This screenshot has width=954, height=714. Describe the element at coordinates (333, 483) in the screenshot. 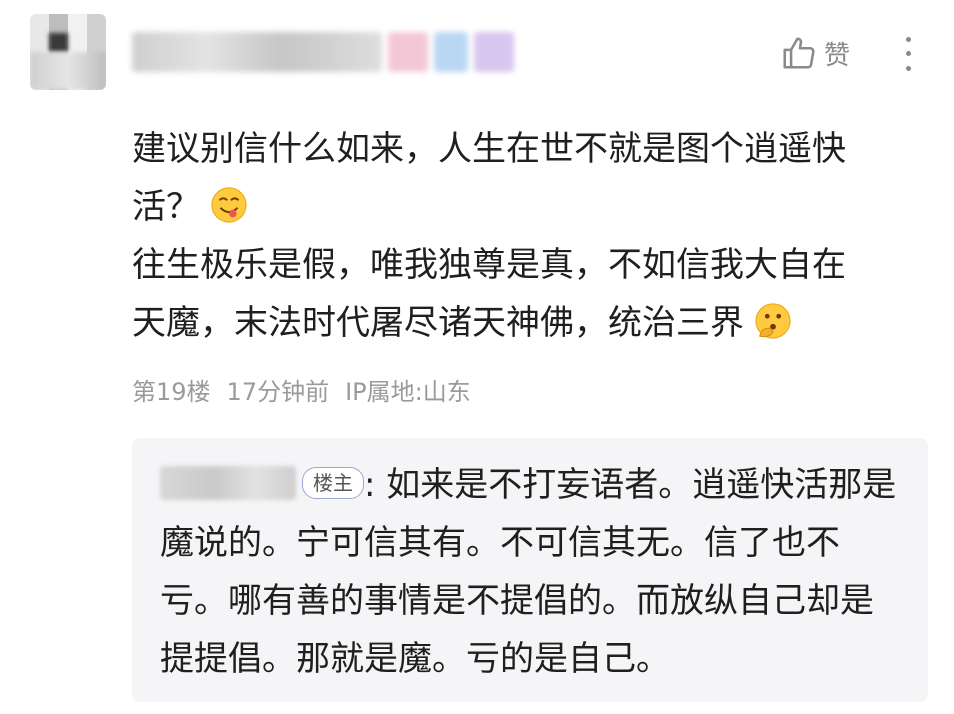

I see `op-badge: 楼主` at that location.